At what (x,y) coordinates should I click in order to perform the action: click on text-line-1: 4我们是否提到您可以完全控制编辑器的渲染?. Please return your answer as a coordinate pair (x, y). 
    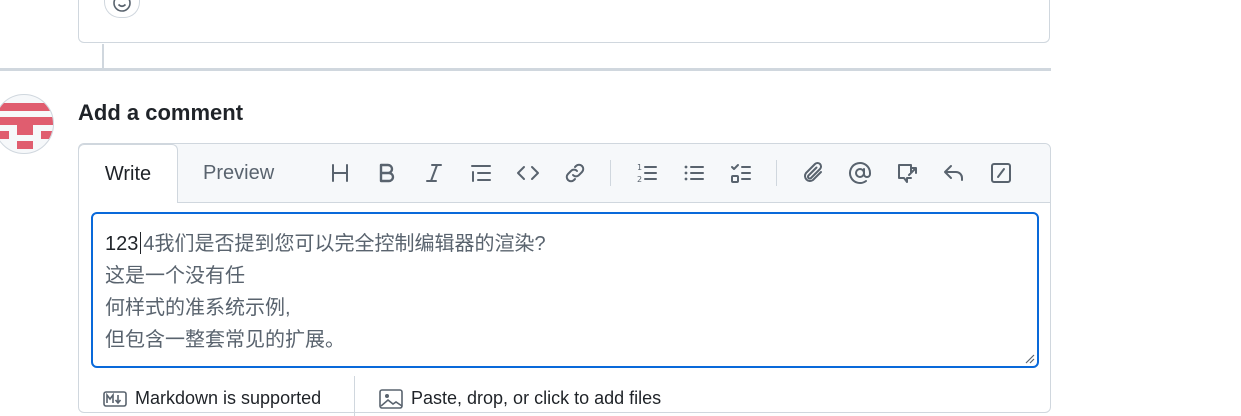
    Looking at the image, I should click on (344, 244).